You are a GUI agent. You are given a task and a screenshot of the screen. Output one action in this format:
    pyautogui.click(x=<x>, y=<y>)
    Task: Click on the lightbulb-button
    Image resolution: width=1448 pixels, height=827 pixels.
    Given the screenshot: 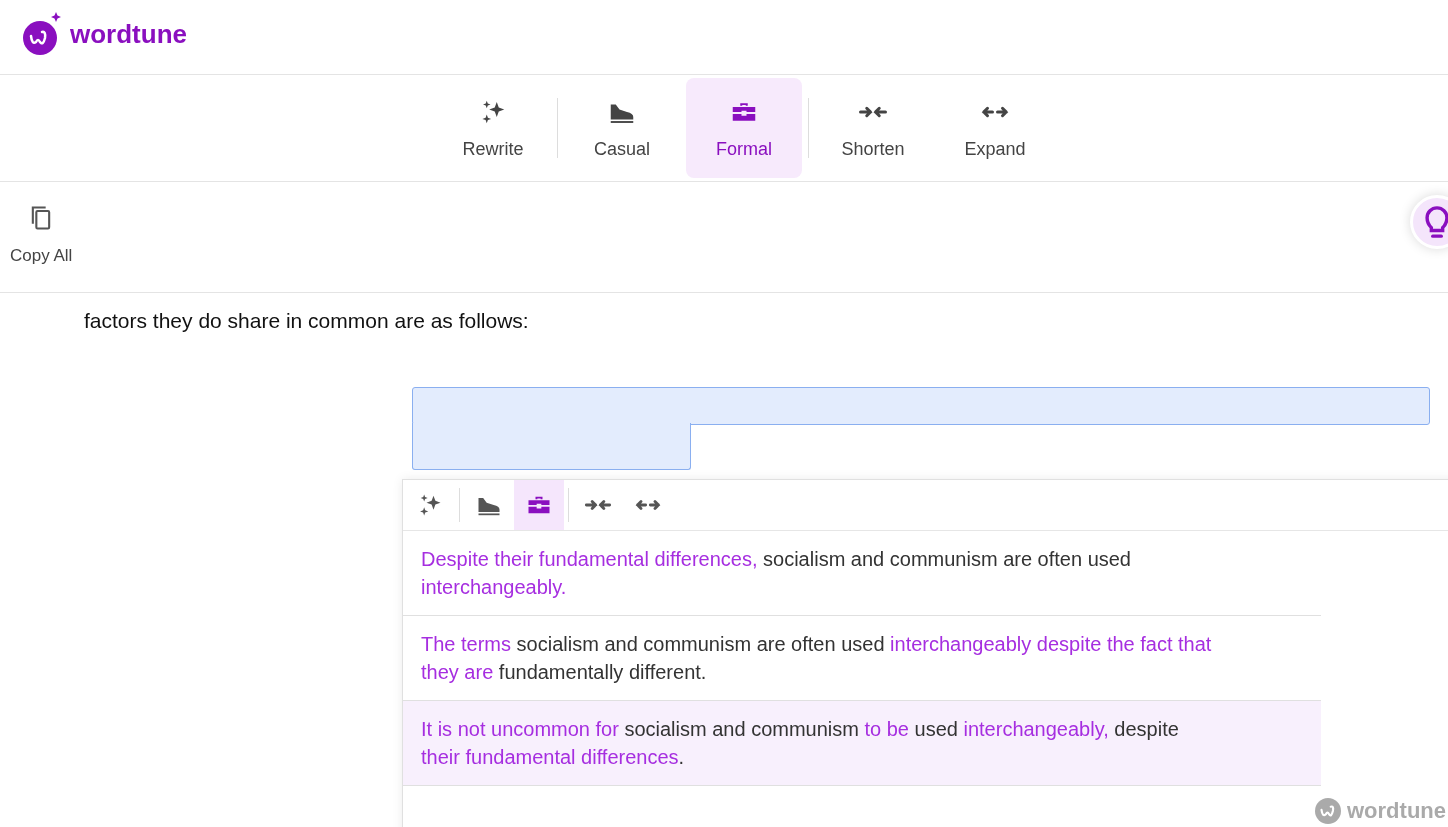 What is the action you would take?
    pyautogui.click(x=1429, y=222)
    